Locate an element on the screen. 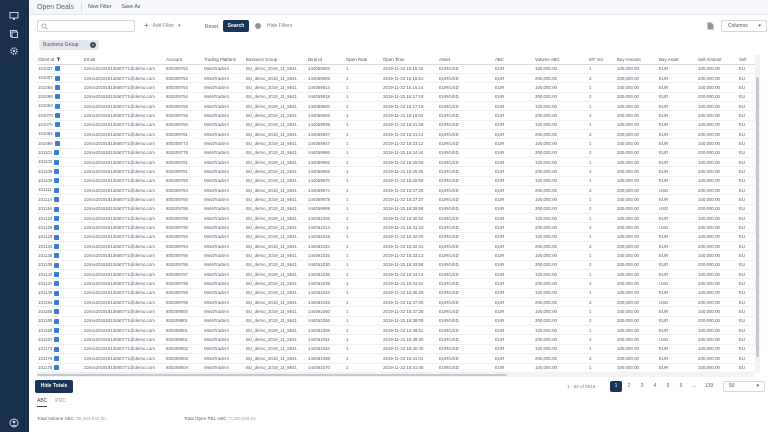 This screenshot has height=432, width=768. page-3-button: 3 is located at coordinates (642, 386).